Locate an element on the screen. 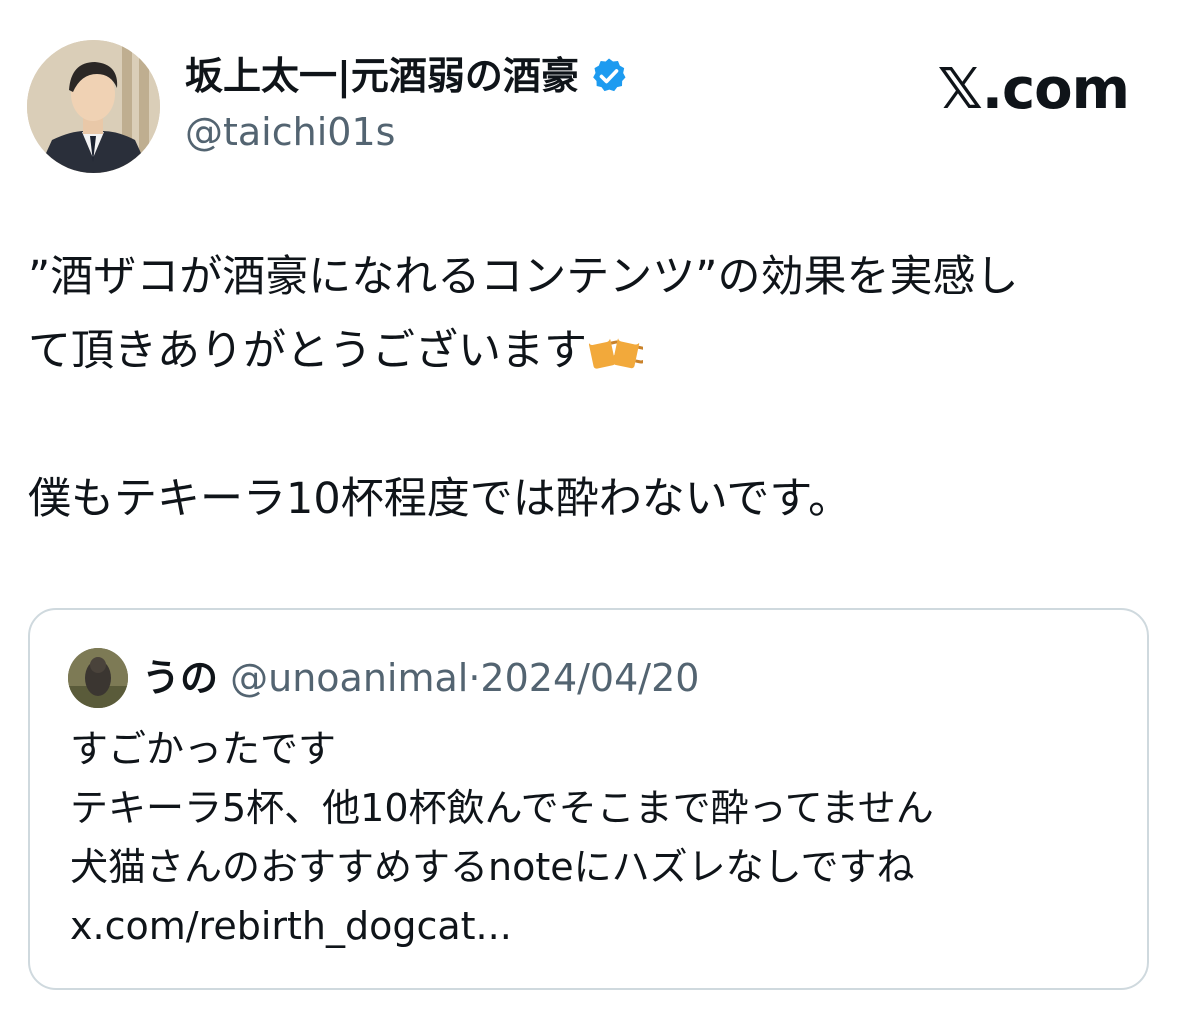 Image resolution: width=1179 pixels, height=1023 pixels. display-name: 坂上太一|元酒弱の酒豪 is located at coordinates (382, 76).